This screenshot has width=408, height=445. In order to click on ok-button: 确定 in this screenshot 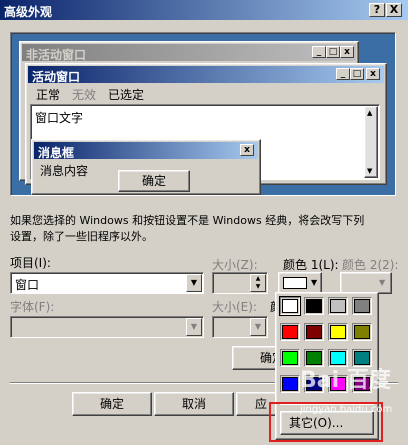, I will do `click(112, 404)`.